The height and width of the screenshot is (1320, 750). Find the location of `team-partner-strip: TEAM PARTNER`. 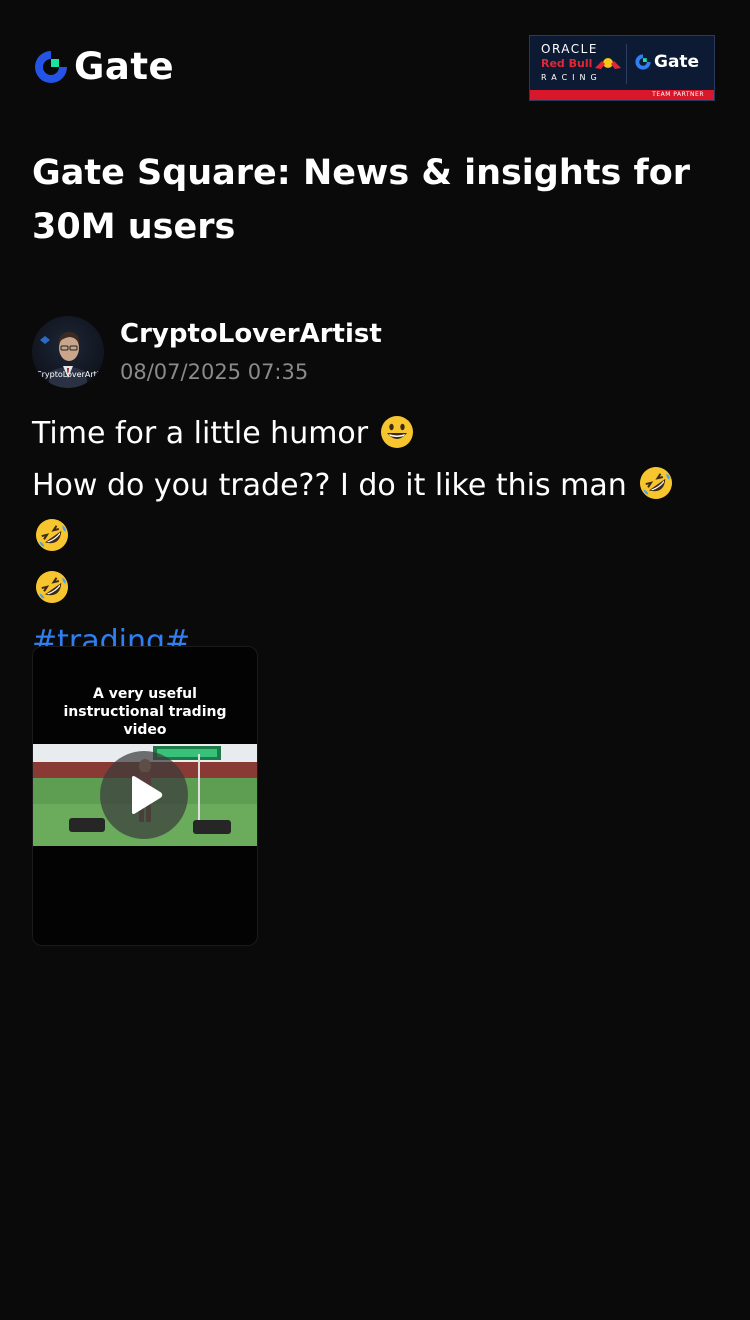

team-partner-strip: TEAM PARTNER is located at coordinates (622, 95).